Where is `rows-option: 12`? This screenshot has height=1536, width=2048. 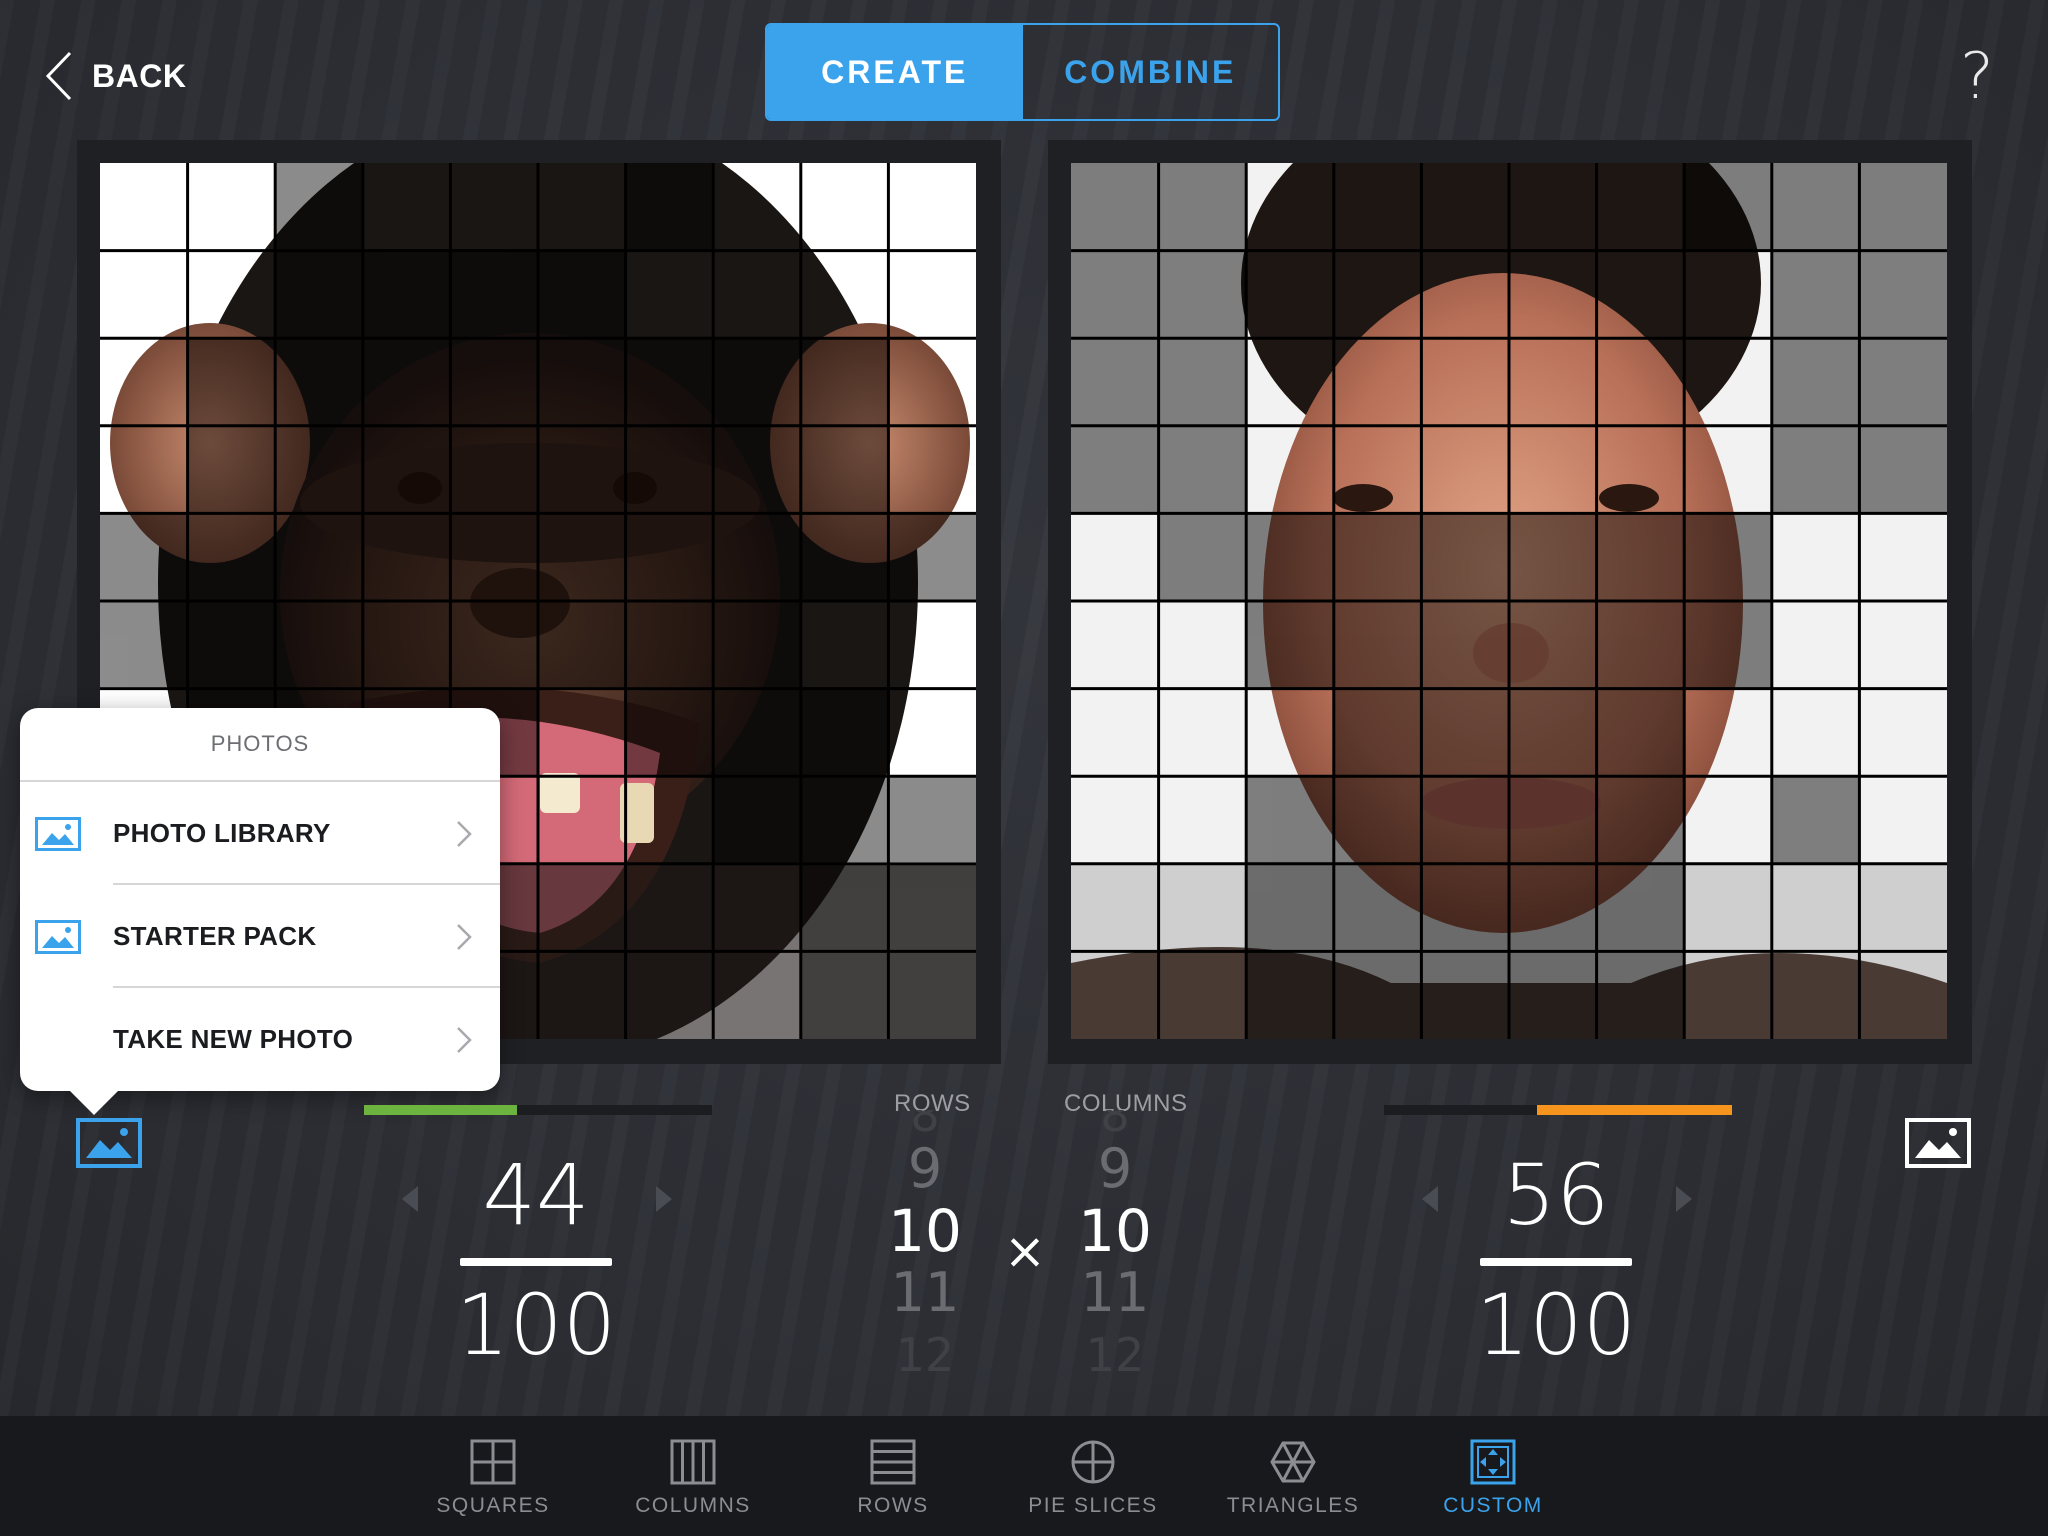 rows-option: 12 is located at coordinates (925, 1354).